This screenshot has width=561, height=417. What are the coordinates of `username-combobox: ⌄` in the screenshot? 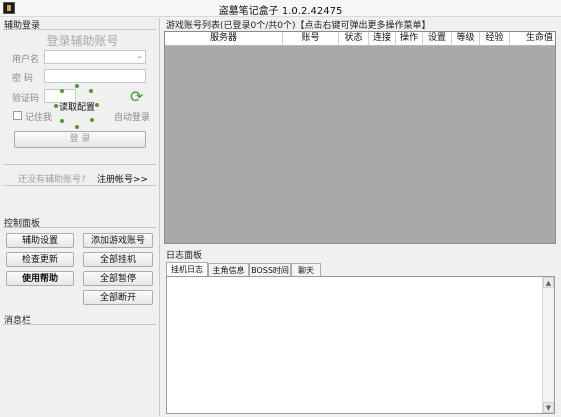 It's located at (95, 57).